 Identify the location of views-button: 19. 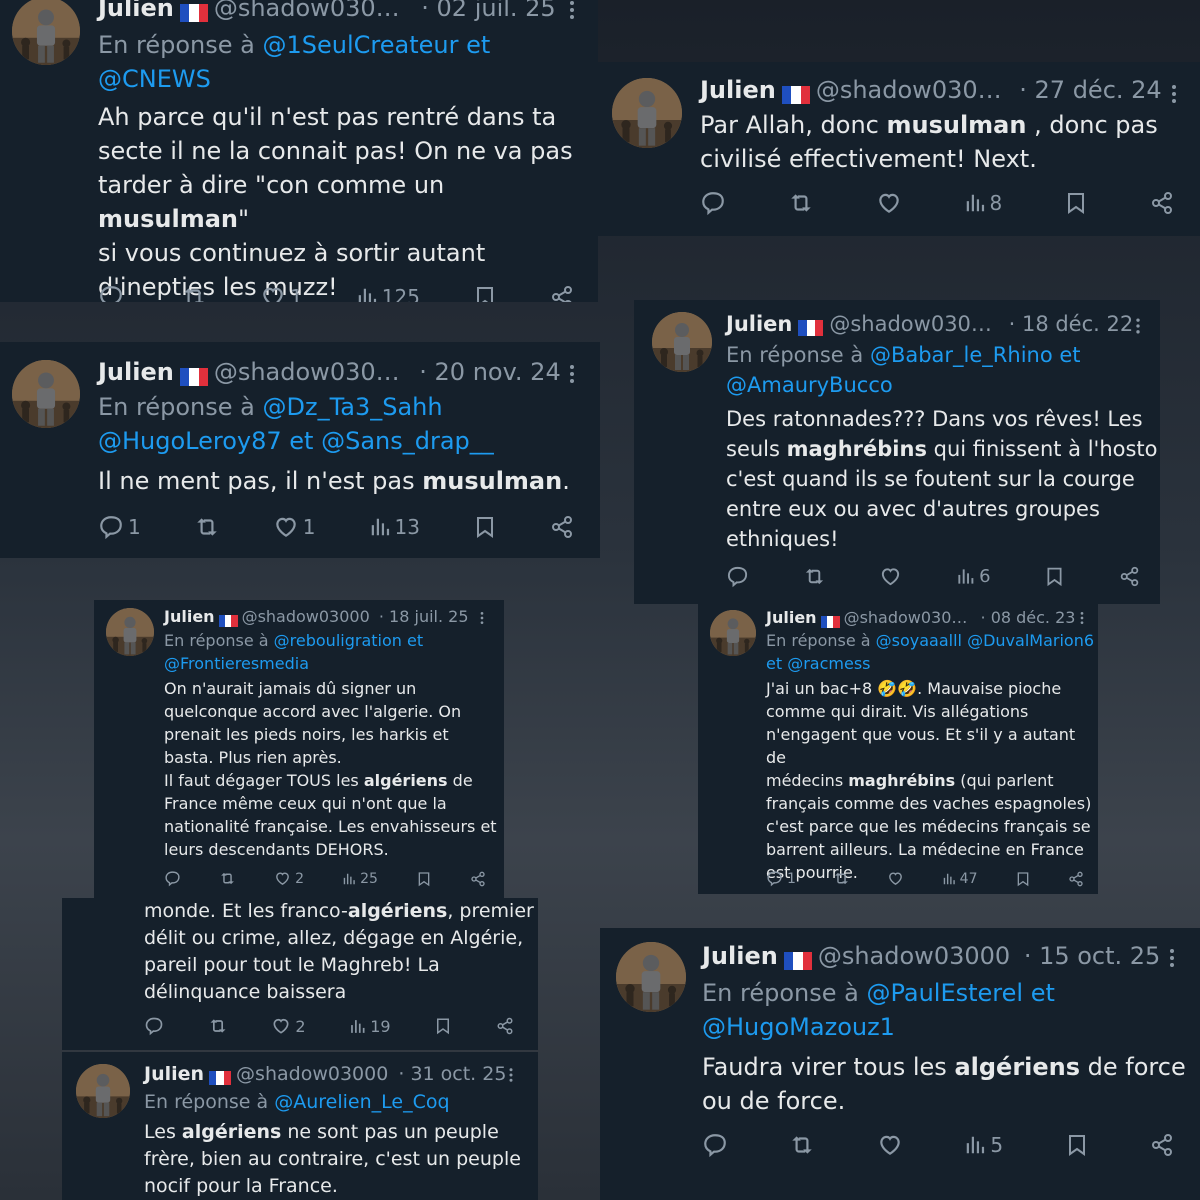
(370, 1026).